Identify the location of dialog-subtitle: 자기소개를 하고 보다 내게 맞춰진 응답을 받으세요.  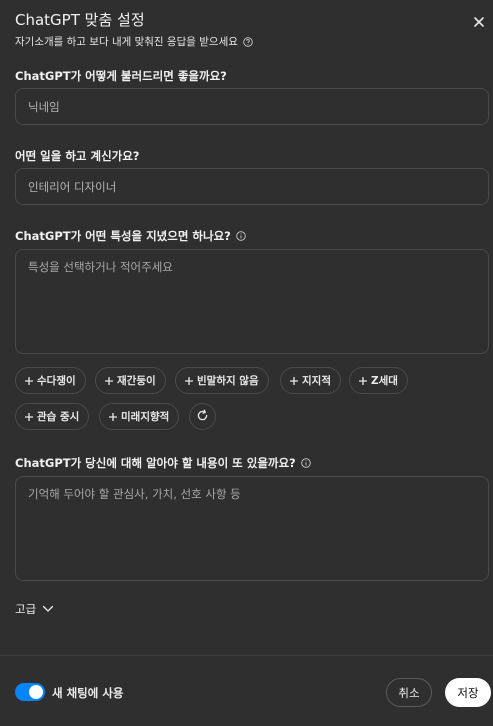
(134, 41).